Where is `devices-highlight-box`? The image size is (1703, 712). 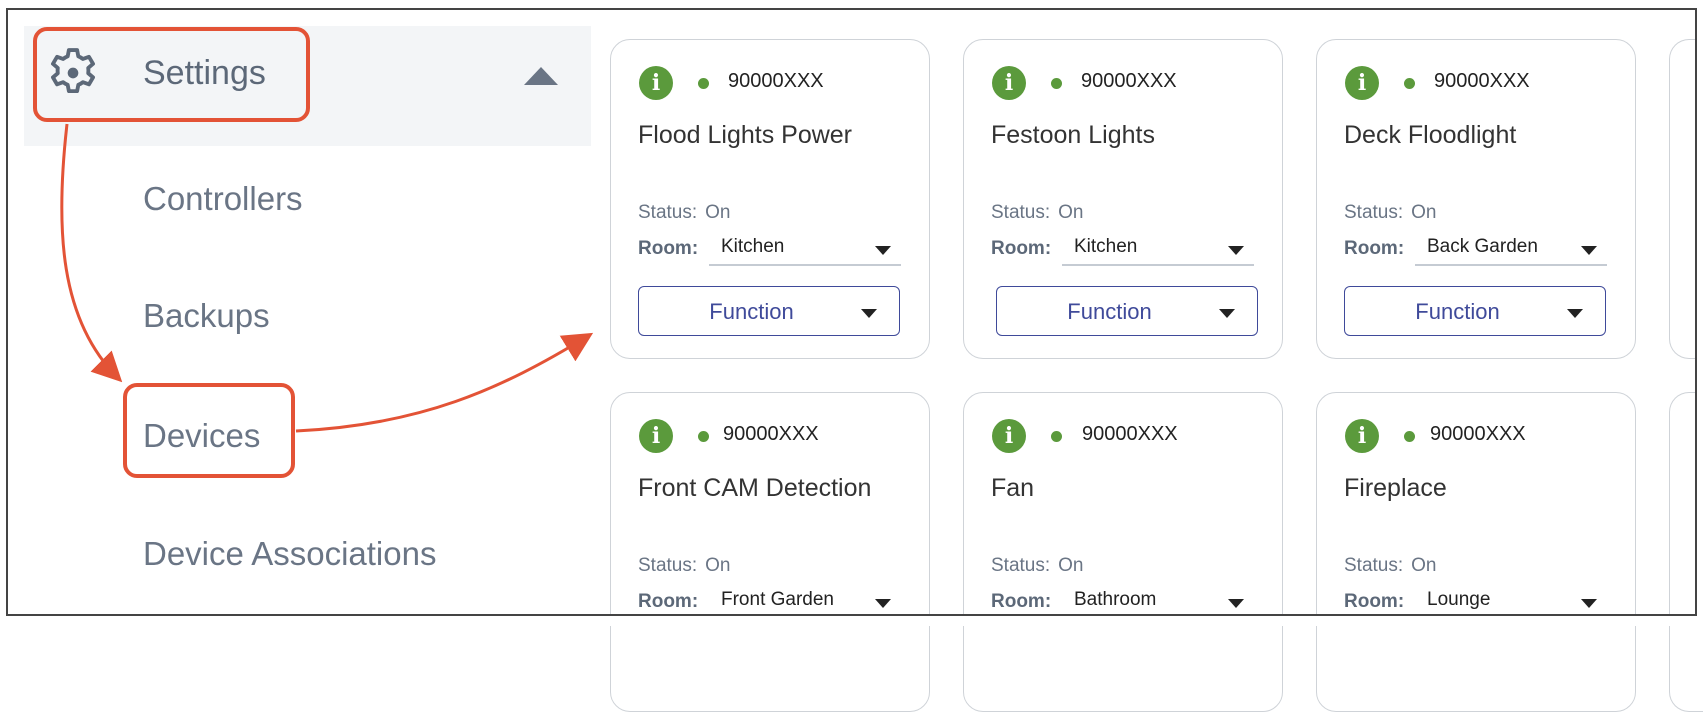 devices-highlight-box is located at coordinates (209, 430).